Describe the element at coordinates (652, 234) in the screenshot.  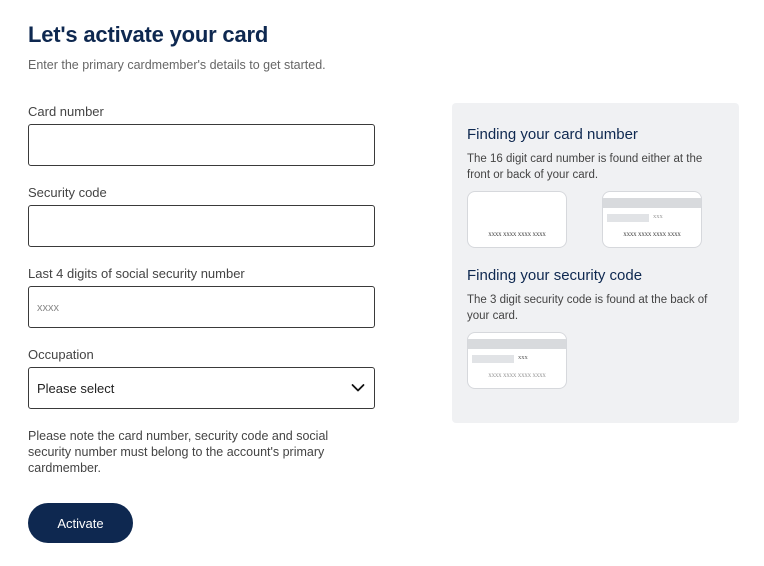
I see `card-back-number: xxxx xxxx xxxx xxxx` at that location.